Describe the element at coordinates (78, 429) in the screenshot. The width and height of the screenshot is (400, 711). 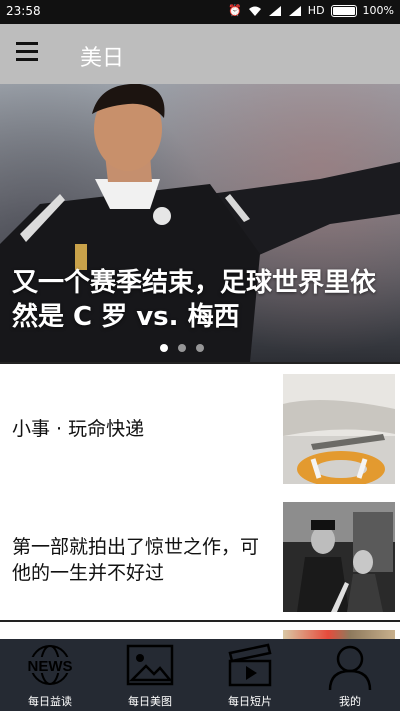
I see `article-title: 小事 · 玩命快递` at that location.